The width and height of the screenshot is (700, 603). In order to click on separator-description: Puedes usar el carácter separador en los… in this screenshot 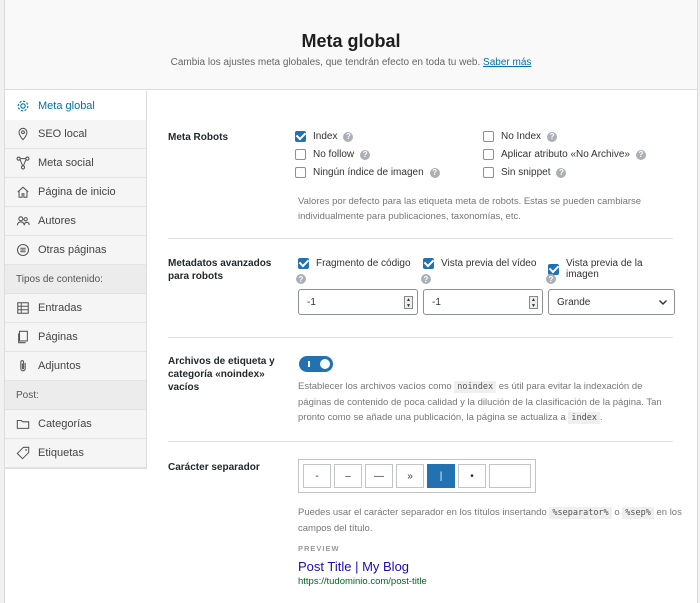, I will do `click(490, 520)`.